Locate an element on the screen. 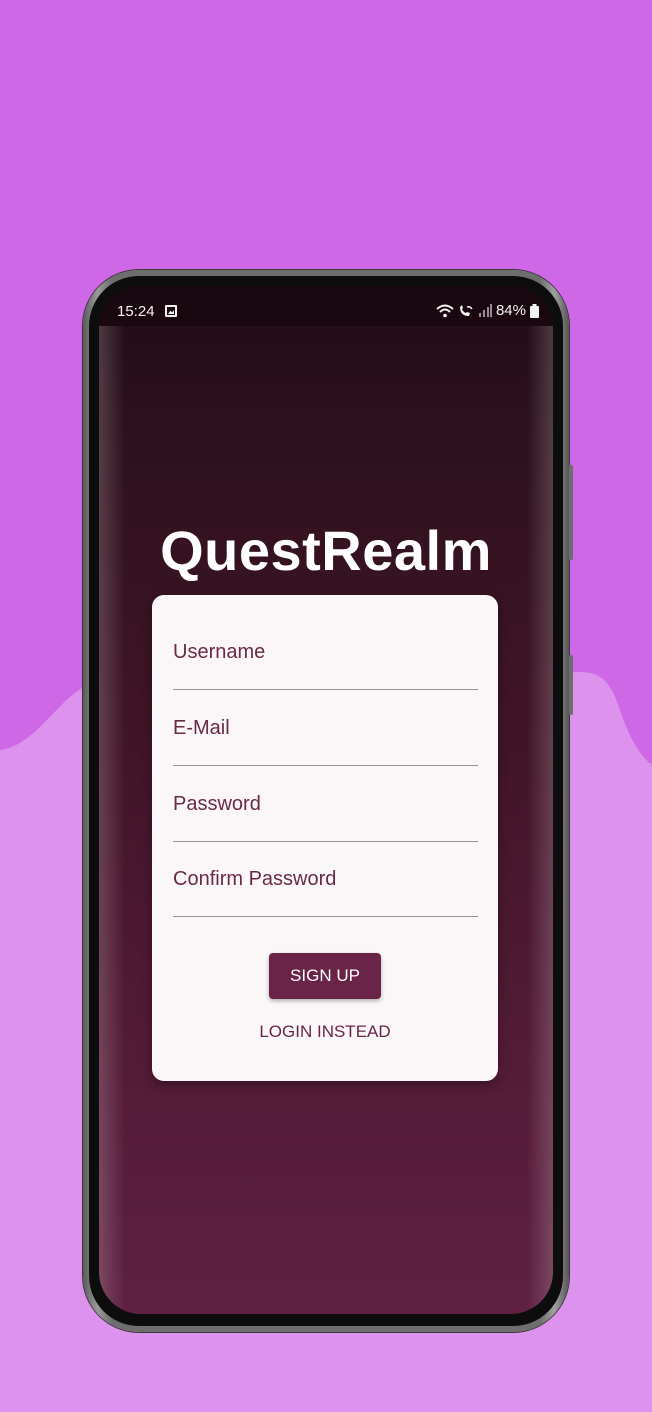 The width and height of the screenshot is (652, 1412). wifi-icon is located at coordinates (445, 310).